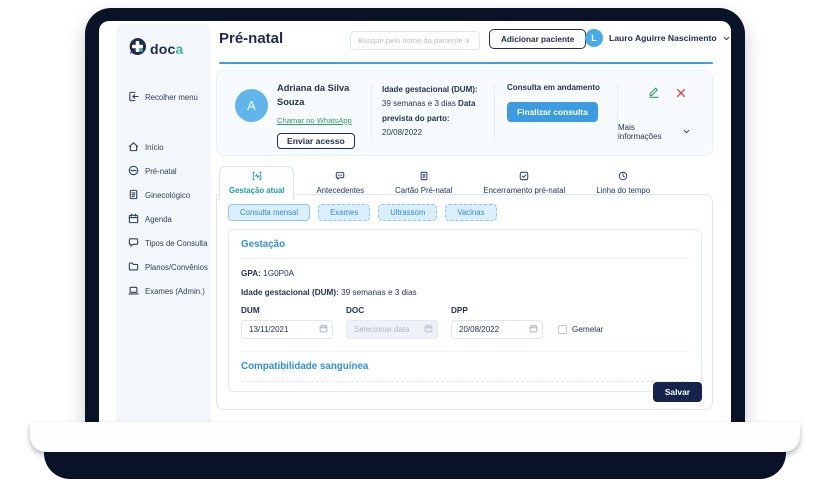  What do you see at coordinates (340, 183) in the screenshot?
I see `tab-antecedentes: Antecedentes` at bounding box center [340, 183].